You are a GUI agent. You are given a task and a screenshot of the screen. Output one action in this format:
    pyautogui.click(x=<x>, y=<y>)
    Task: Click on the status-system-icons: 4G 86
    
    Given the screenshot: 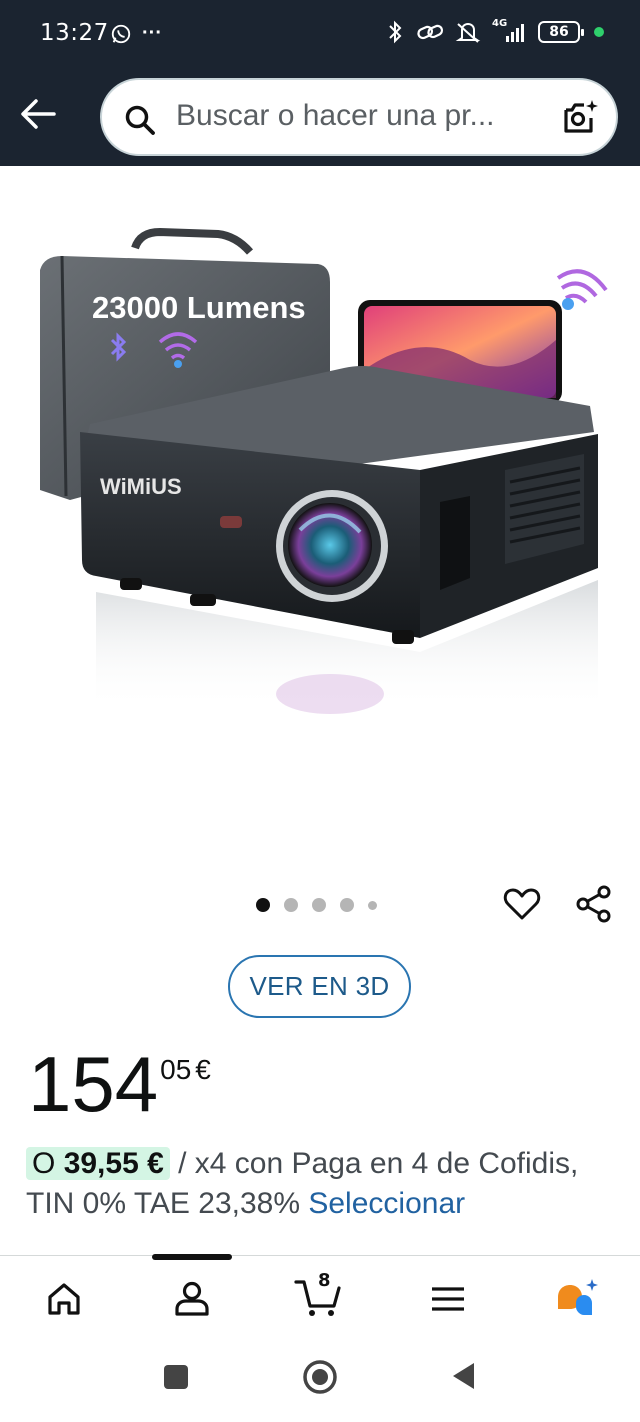 What is the action you would take?
    pyautogui.click(x=495, y=31)
    